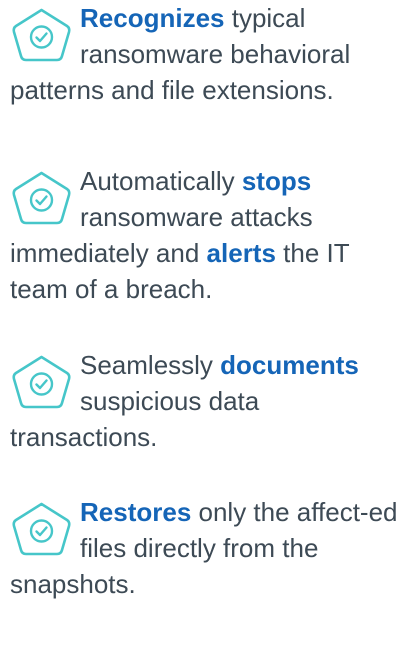  What do you see at coordinates (289, 365) in the screenshot?
I see `feature-keyword: documents` at bounding box center [289, 365].